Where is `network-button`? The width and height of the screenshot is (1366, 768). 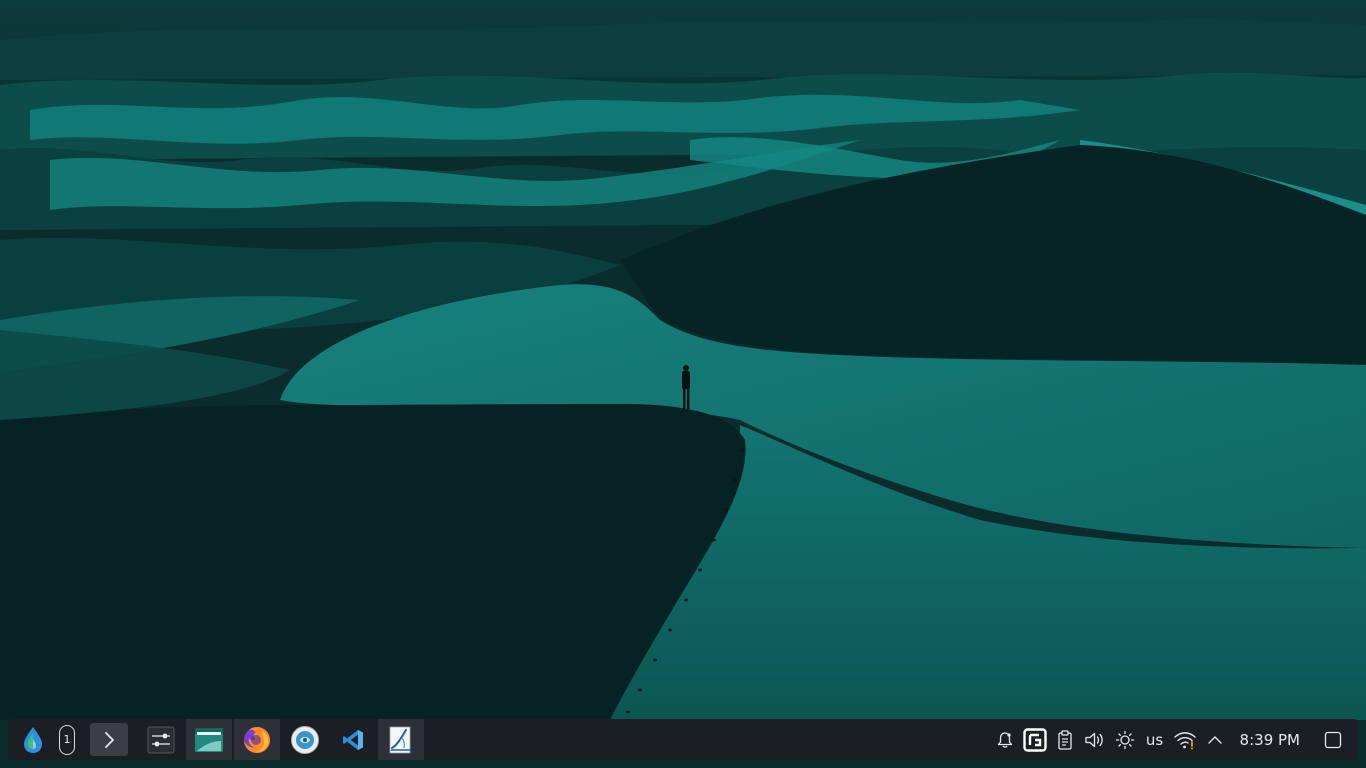
network-button is located at coordinates (1185, 739).